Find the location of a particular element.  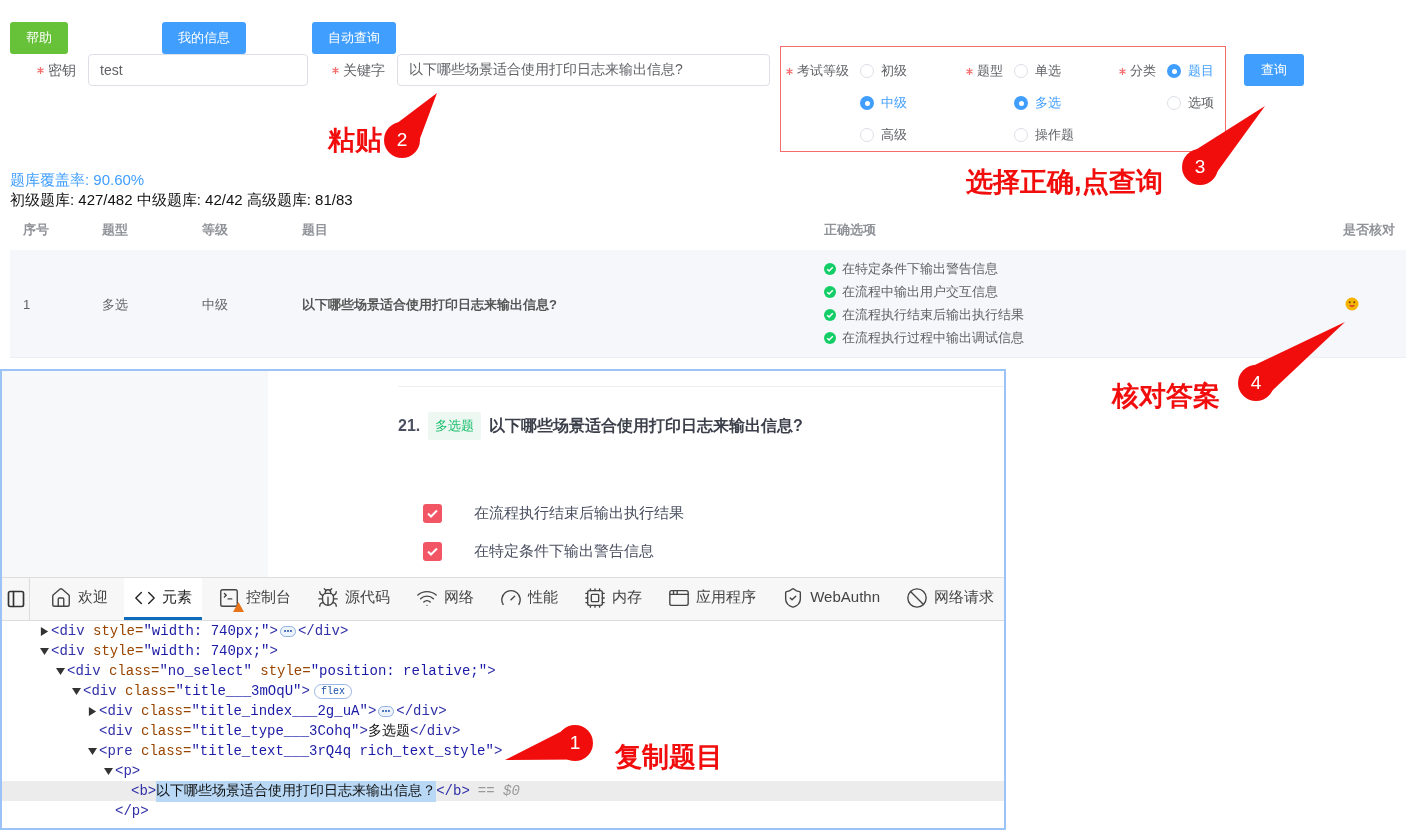

filter-label: 分类 is located at coordinates (1143, 71).